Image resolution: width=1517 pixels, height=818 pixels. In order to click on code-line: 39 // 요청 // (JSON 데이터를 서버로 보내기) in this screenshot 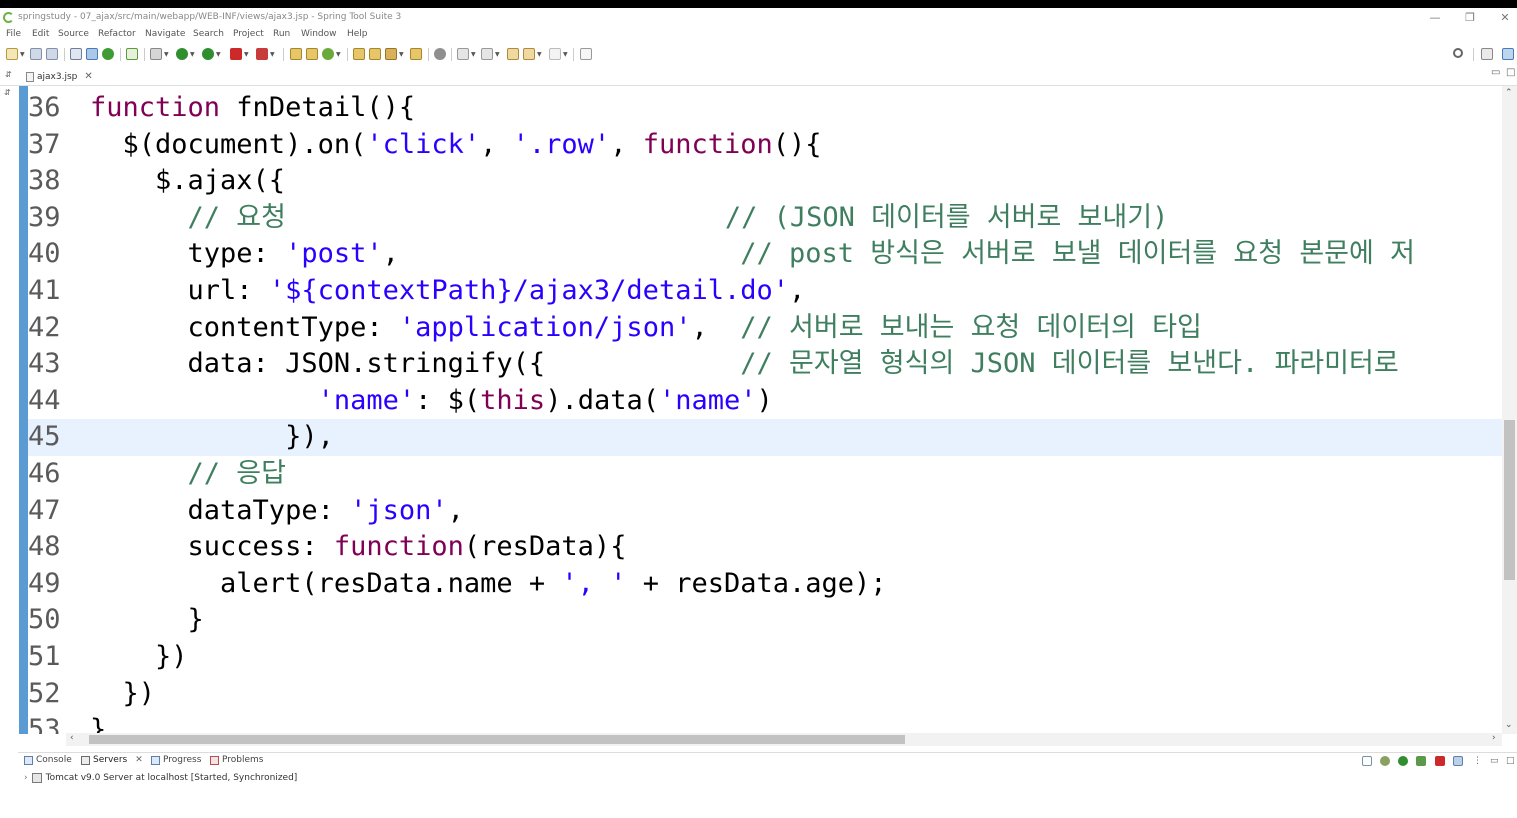, I will do `click(765, 218)`.